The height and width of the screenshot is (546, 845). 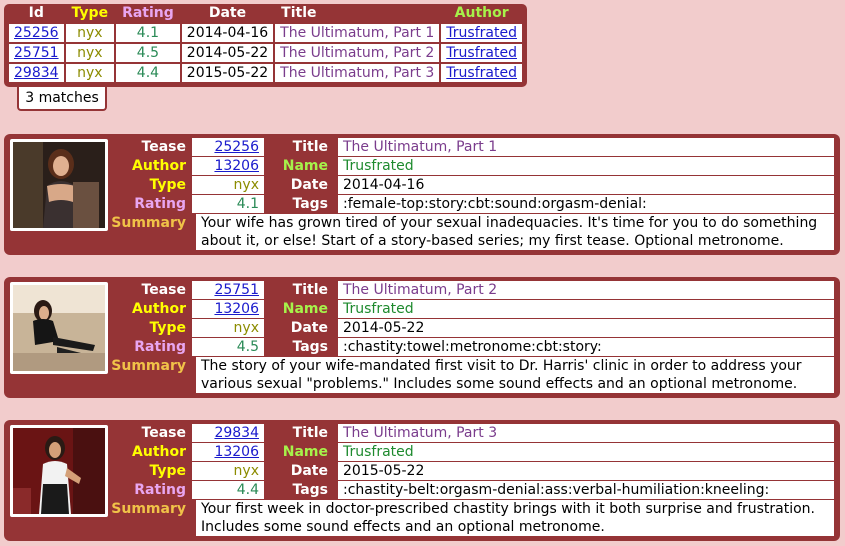 I want to click on row-rating-cell: 4.5, so click(x=148, y=53).